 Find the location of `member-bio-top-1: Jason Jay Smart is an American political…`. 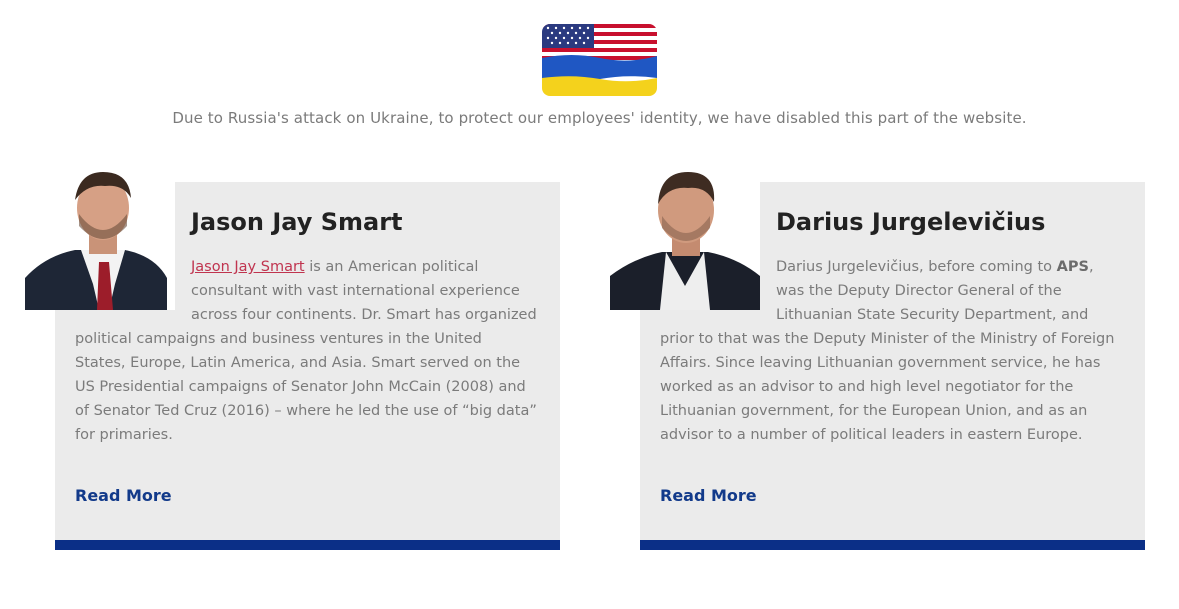

member-bio-top-1: Jason Jay Smart is an American political… is located at coordinates (371, 291).